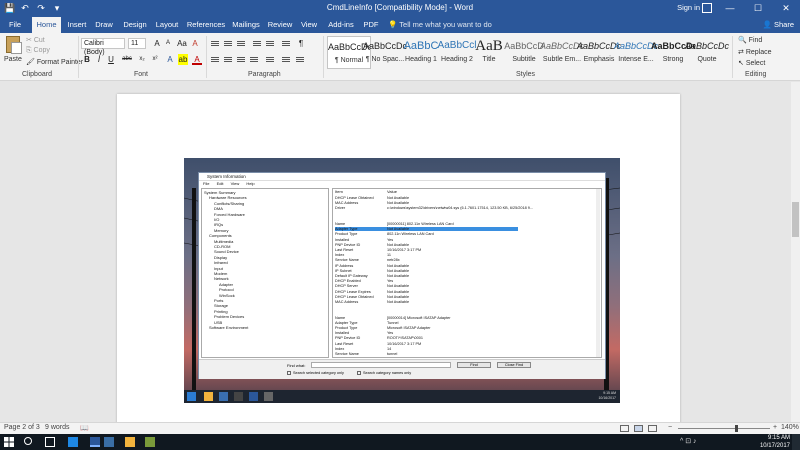 This screenshot has height=450, width=800. Describe the element at coordinates (384, 373) in the screenshot. I see `search-names-checkbox: Search category names only` at that location.